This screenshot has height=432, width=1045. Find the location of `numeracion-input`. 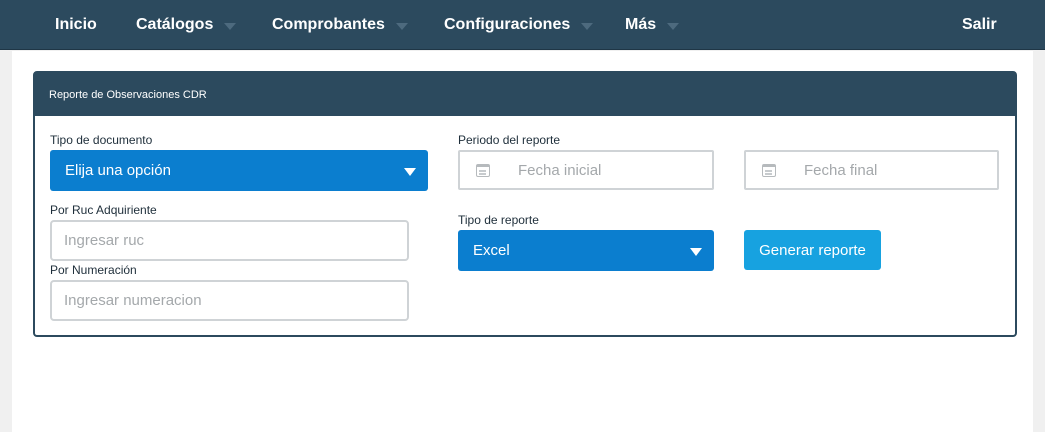

numeracion-input is located at coordinates (229, 300).